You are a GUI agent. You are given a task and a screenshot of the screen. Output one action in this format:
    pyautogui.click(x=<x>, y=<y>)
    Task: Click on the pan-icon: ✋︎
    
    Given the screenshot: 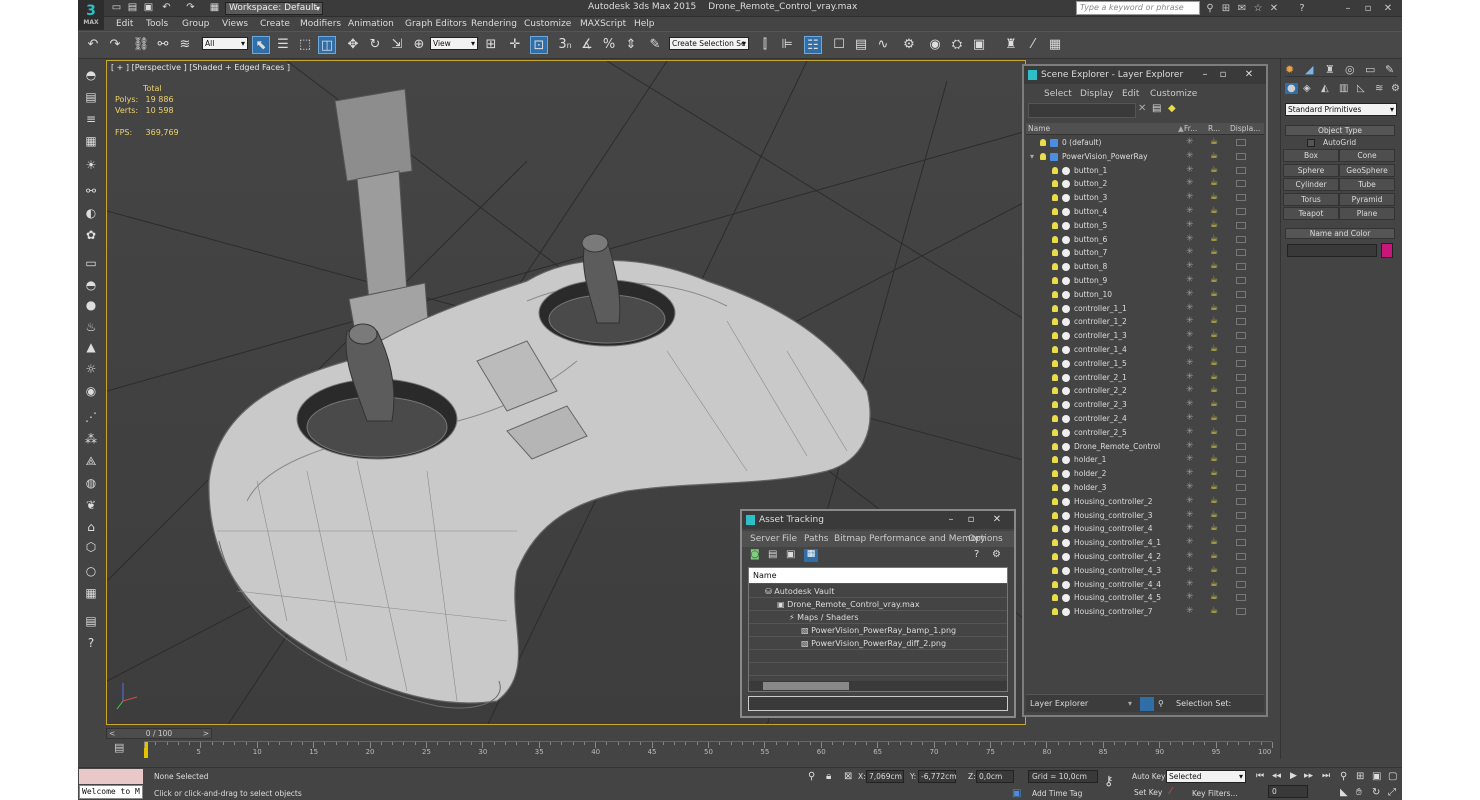 What is the action you would take?
    pyautogui.click(x=1359, y=792)
    